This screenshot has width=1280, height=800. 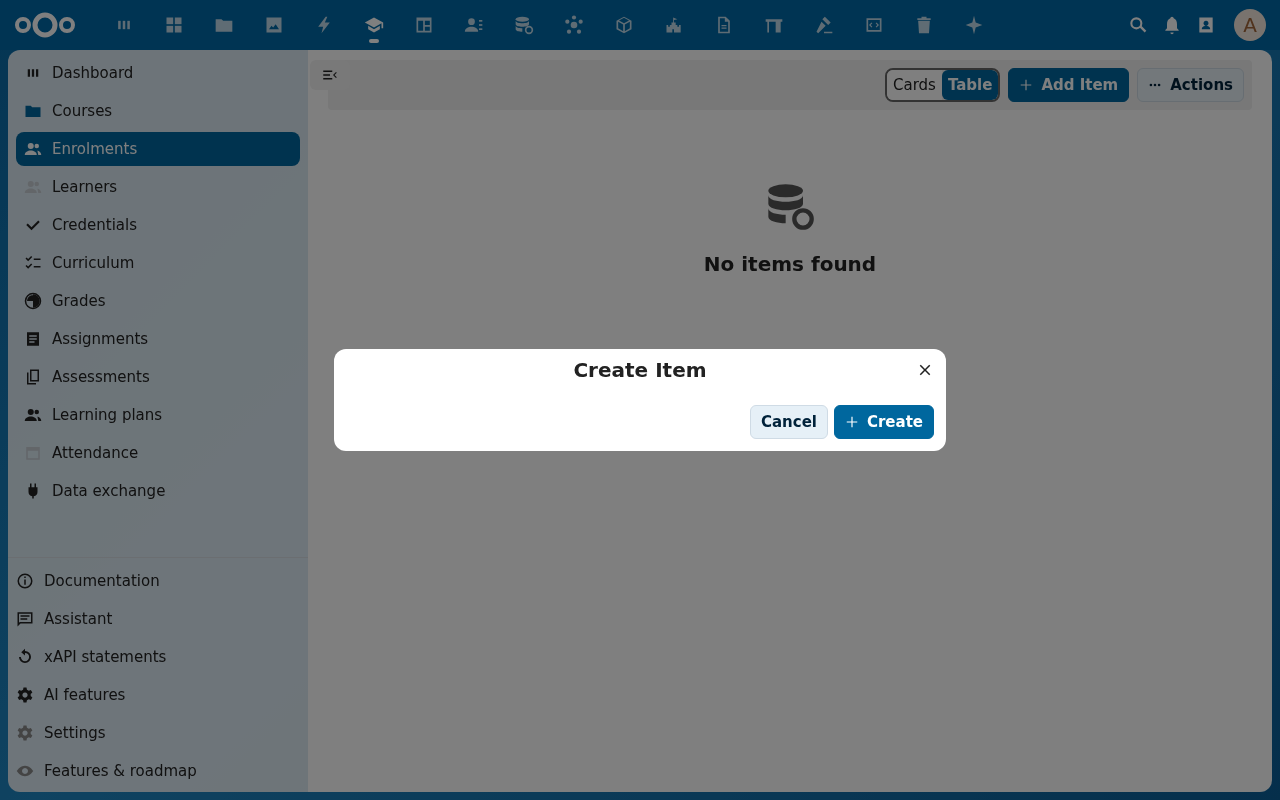 What do you see at coordinates (158, 149) in the screenshot?
I see `sidebar-item: Enrolments` at bounding box center [158, 149].